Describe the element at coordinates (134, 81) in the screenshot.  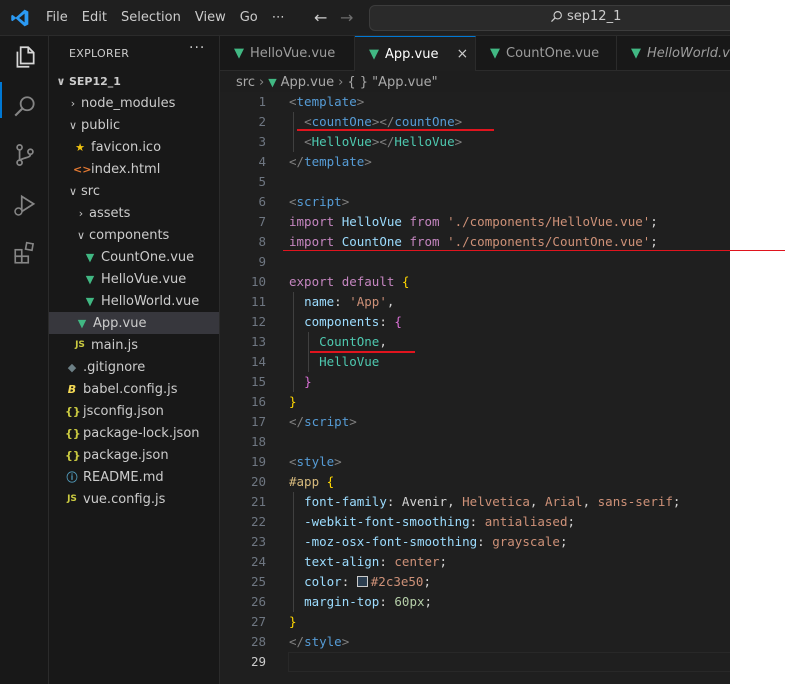
I see `project-root: ∨ SEP12_1` at that location.